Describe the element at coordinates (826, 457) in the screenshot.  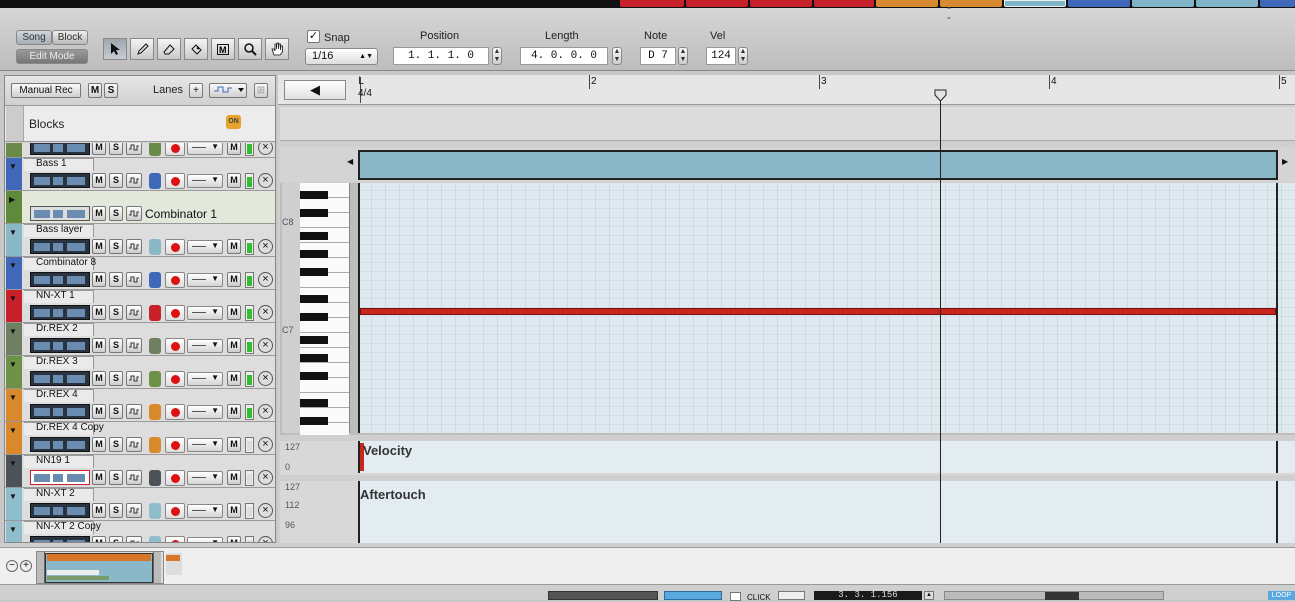
I see `velocity-grid: Velocity` at that location.